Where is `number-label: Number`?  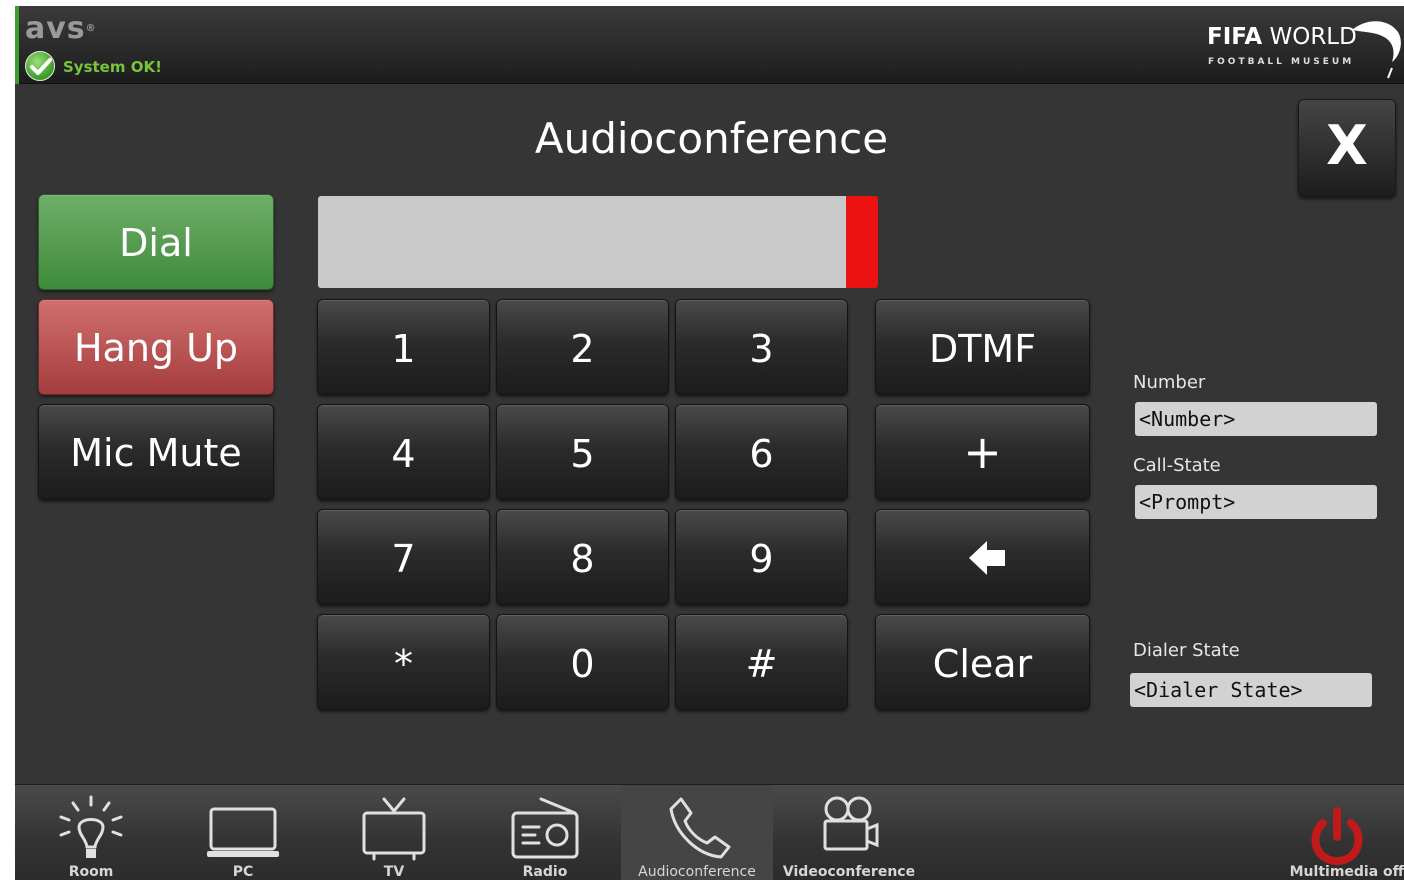 number-label: Number is located at coordinates (1169, 382).